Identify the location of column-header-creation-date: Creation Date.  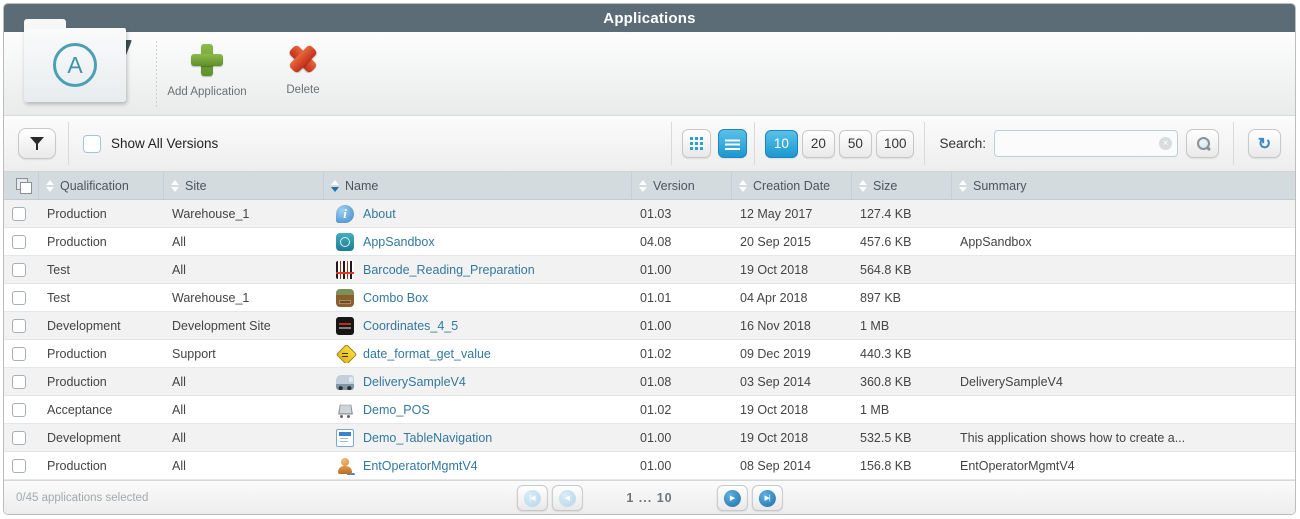
(792, 185).